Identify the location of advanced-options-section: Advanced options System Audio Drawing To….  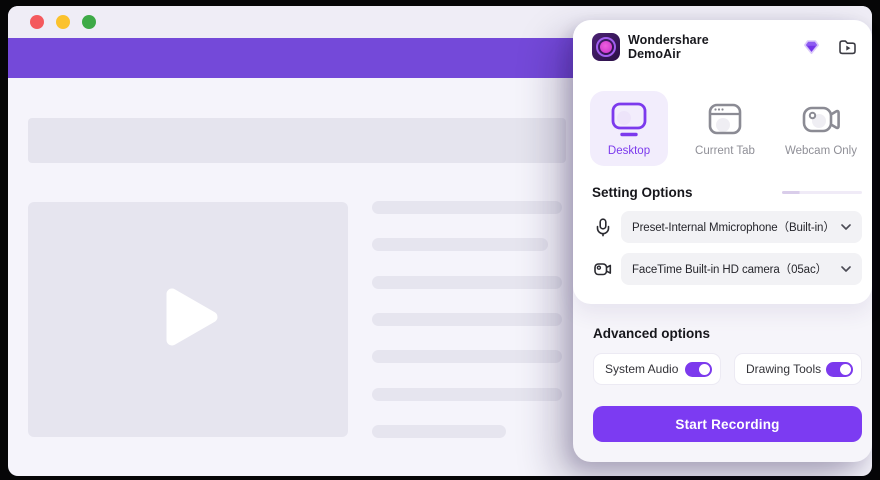
(722, 373).